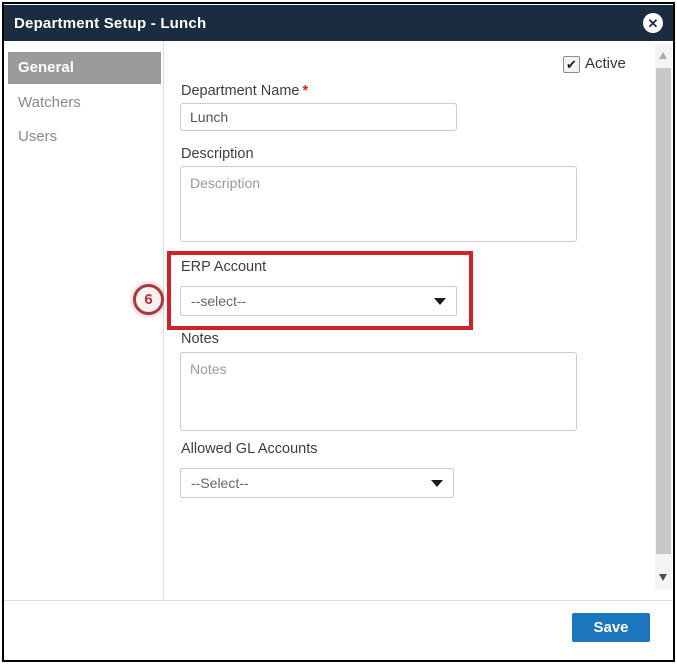 The width and height of the screenshot is (677, 664). What do you see at coordinates (663, 311) in the screenshot?
I see `scrollbar-thumb` at bounding box center [663, 311].